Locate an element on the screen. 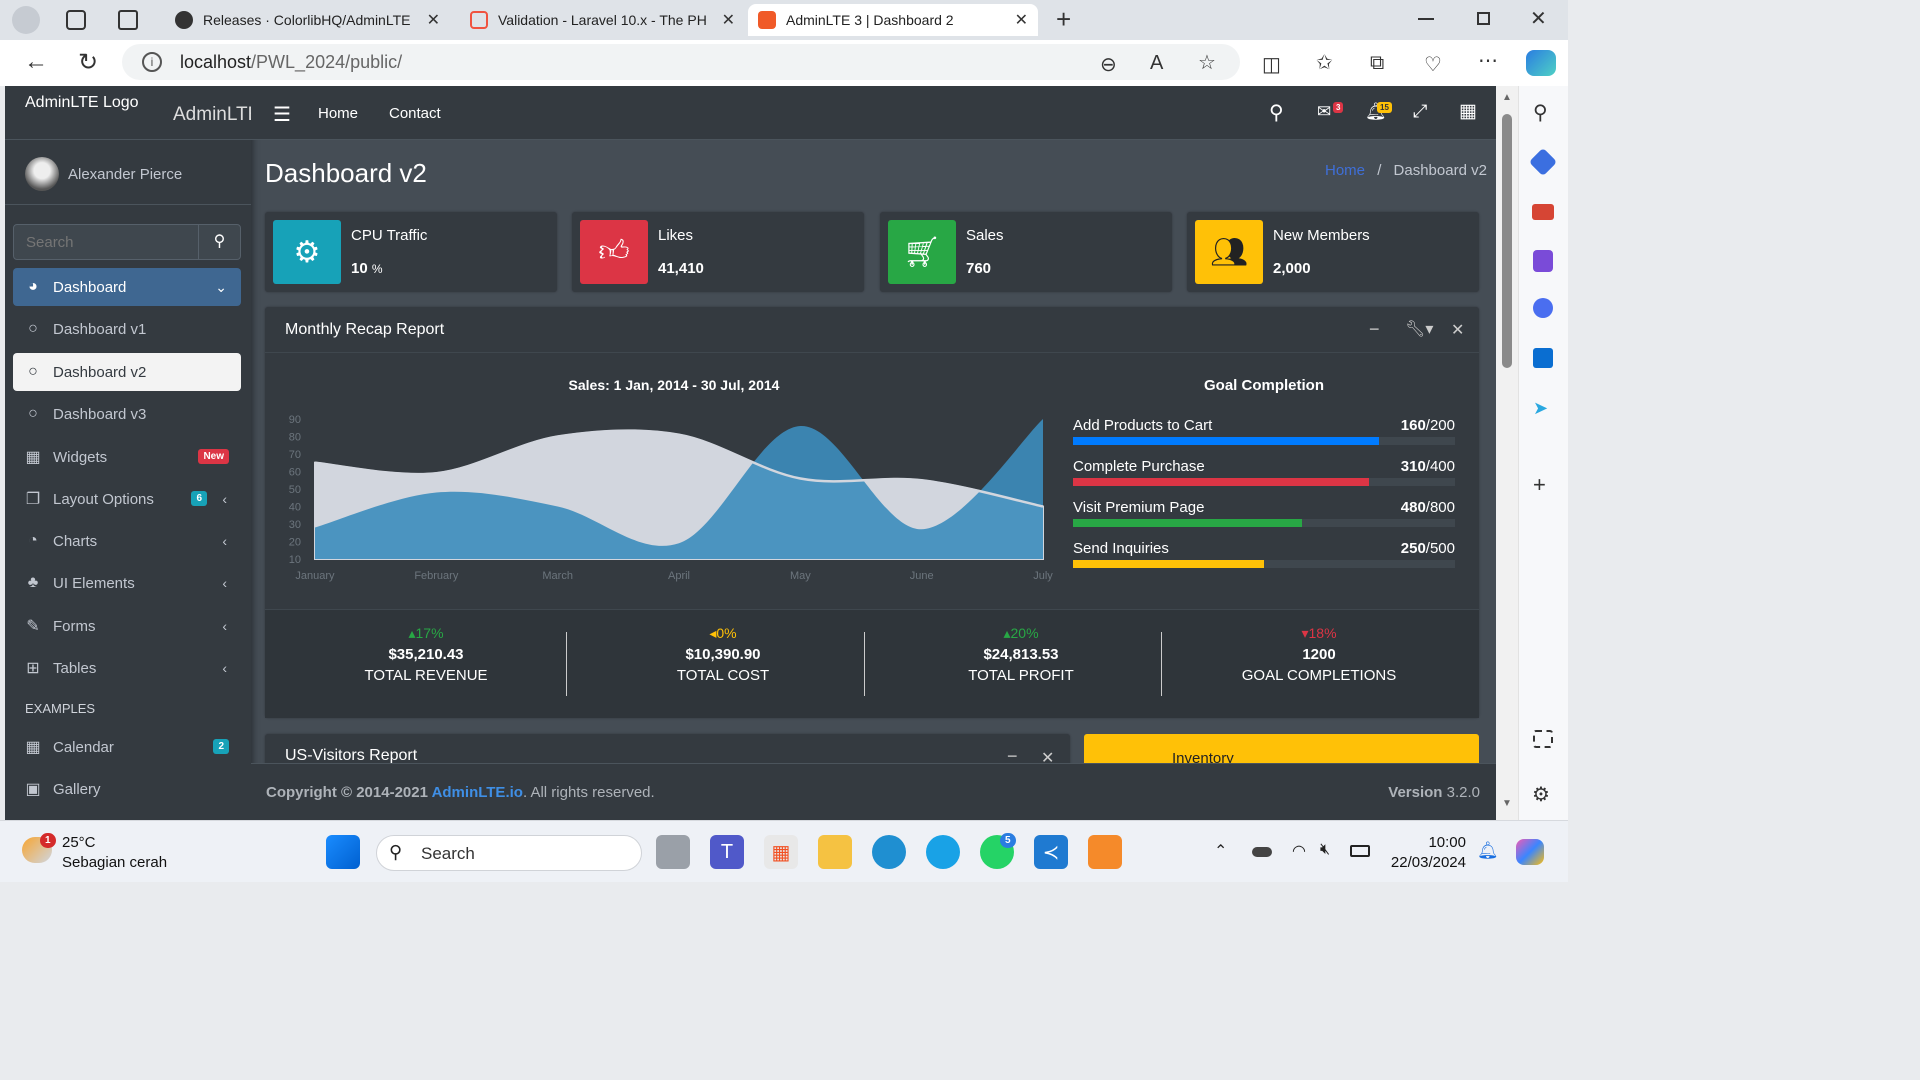 The width and height of the screenshot is (1920, 1080). restore-icon is located at coordinates (1483, 18).